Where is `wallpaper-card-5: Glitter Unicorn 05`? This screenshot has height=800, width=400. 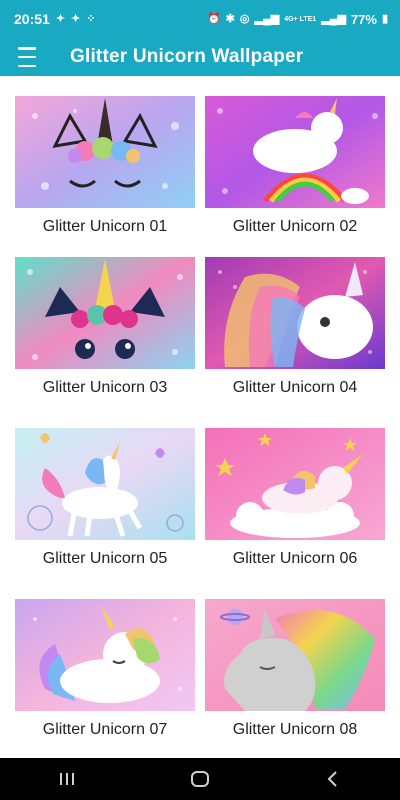
wallpaper-card-5: Glitter Unicorn 05 is located at coordinates (105, 498).